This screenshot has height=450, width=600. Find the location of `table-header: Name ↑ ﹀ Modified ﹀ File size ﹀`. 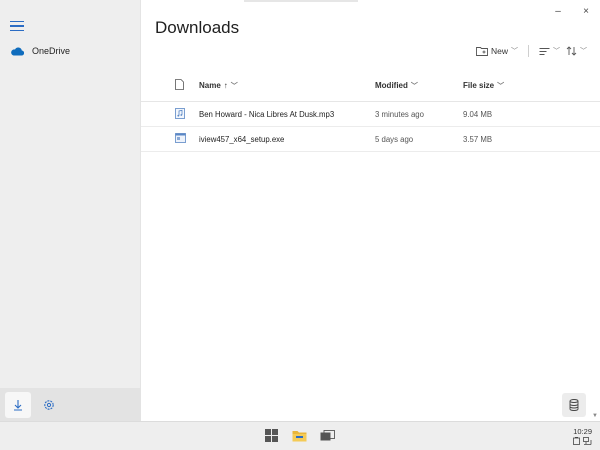

table-header: Name ↑ ﹀ Modified ﹀ File size ﹀ is located at coordinates (370, 86).